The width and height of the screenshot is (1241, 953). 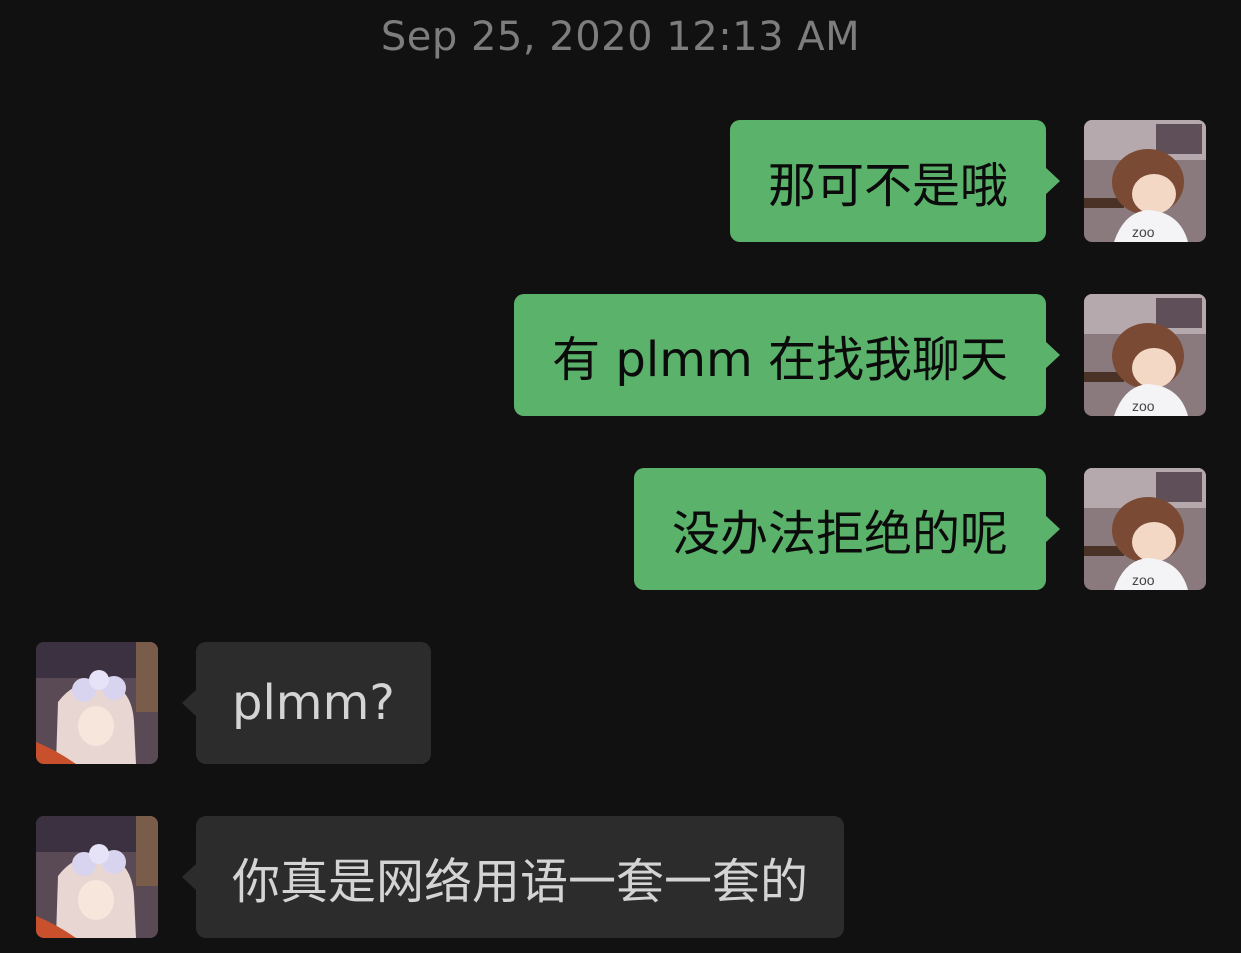 I want to click on message-row-outgoing: 有 plmm 在找我聊天 zoo, so click(x=620, y=356).